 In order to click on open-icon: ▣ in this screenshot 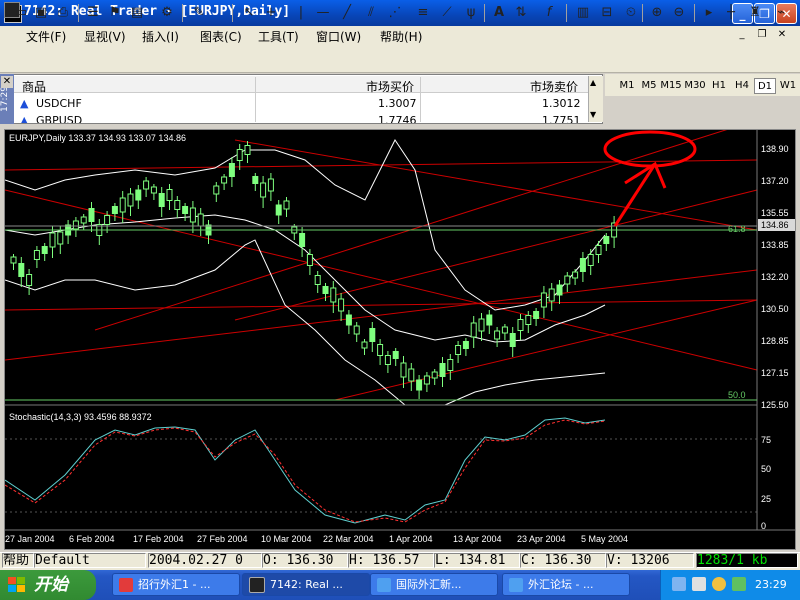, I will do `click(41, 13)`.